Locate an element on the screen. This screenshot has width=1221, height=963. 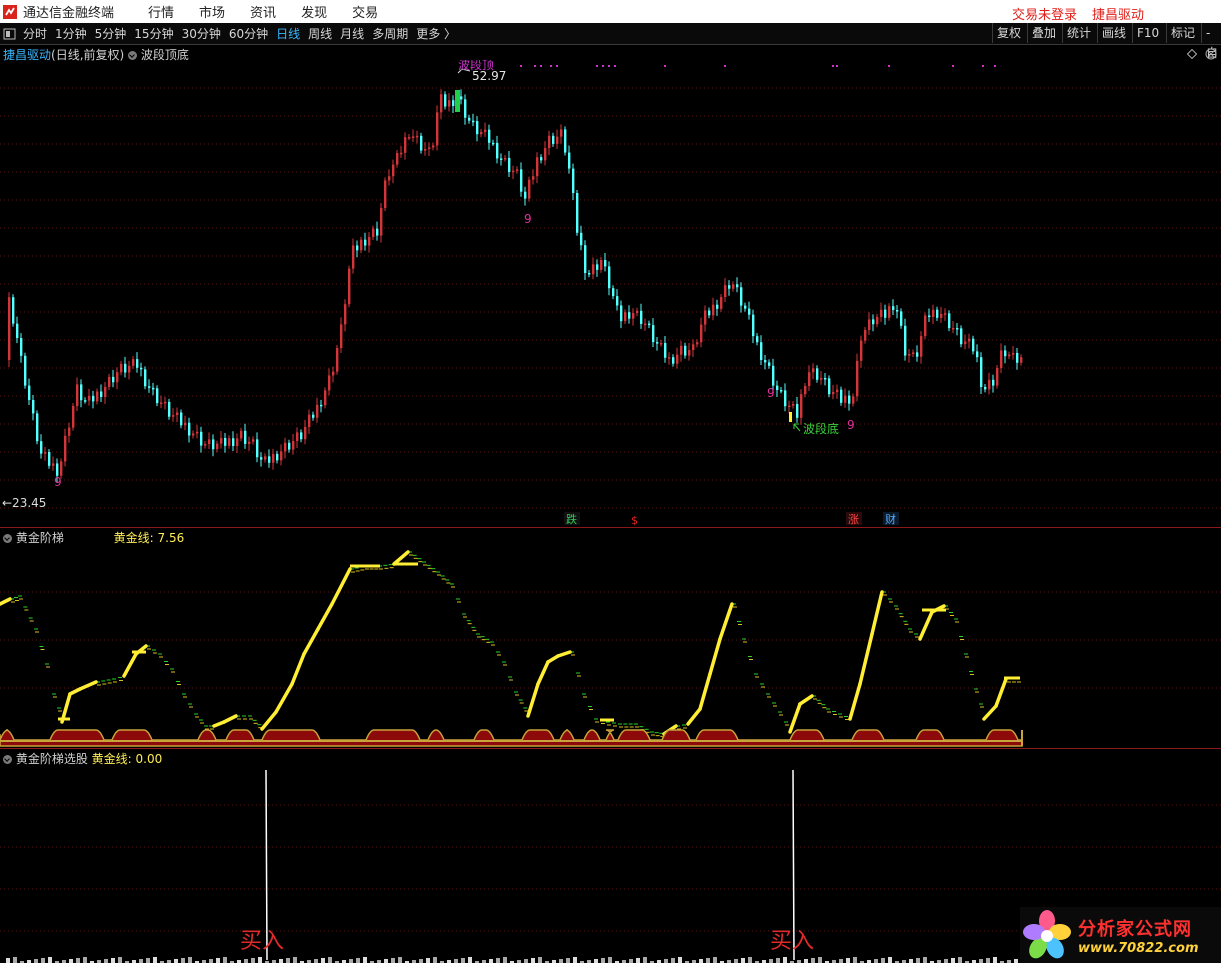
period-tab-monthly: 月线 is located at coordinates (352, 33).